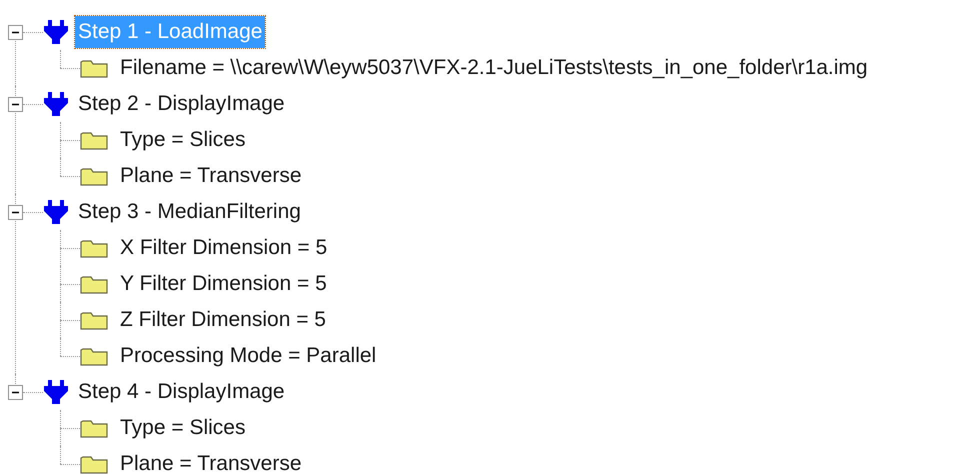  Describe the element at coordinates (494, 68) in the screenshot. I see `parameter-item: Filename = \\carew\W\eyw5037\VFX-2.1-JueLiTests\tests_in_one_folder\r1a.img` at that location.